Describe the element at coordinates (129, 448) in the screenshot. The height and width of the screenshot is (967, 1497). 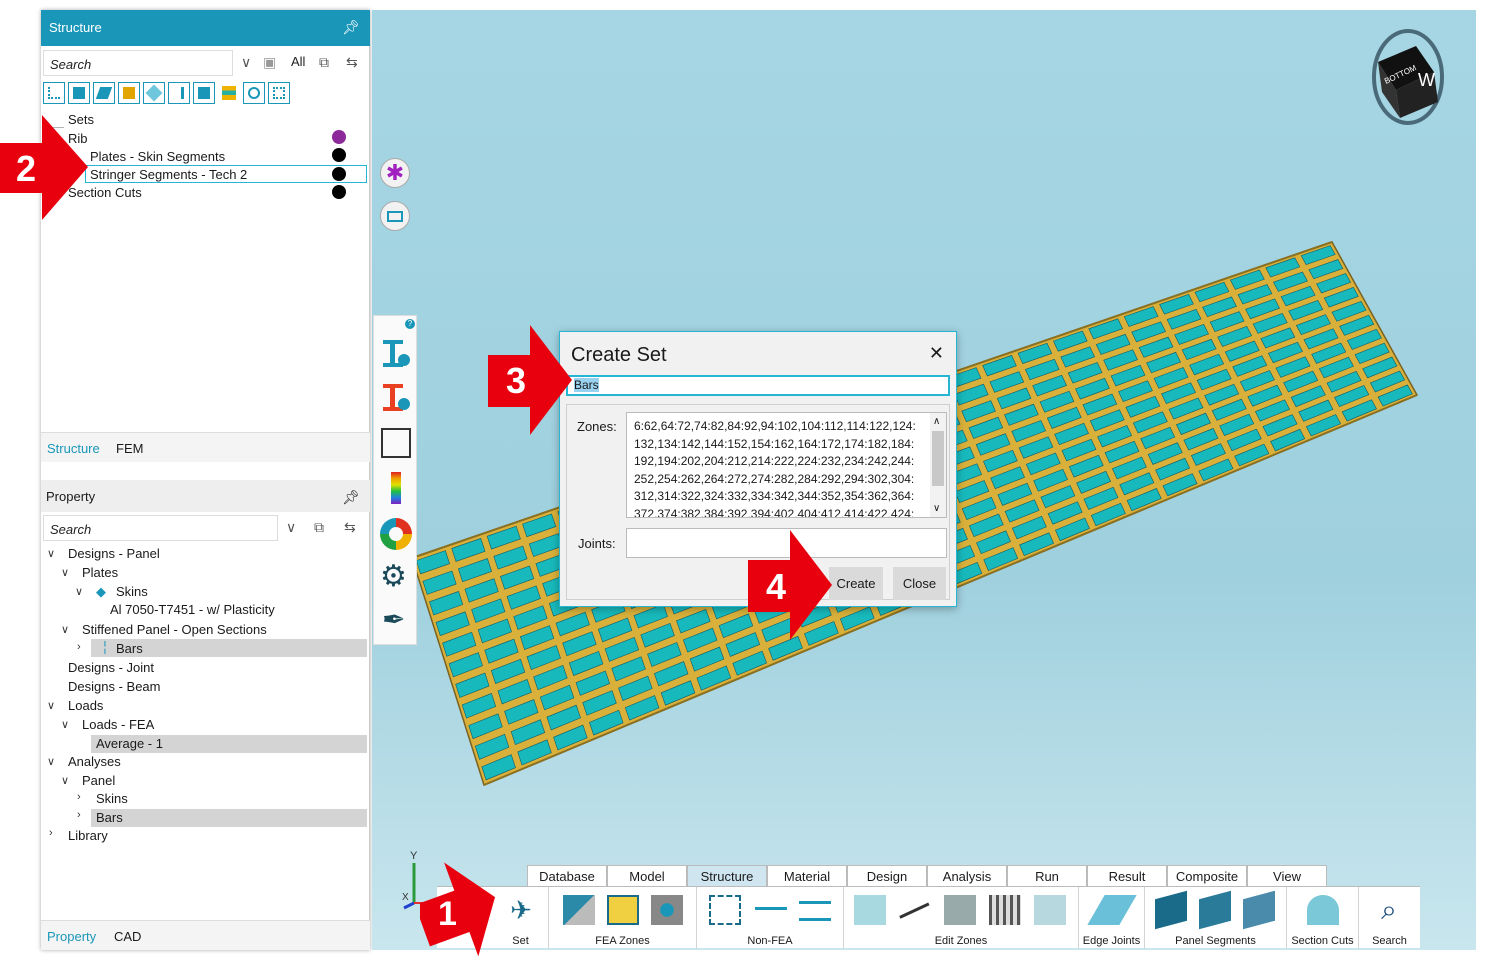
I see `tab-fem: FEM` at that location.